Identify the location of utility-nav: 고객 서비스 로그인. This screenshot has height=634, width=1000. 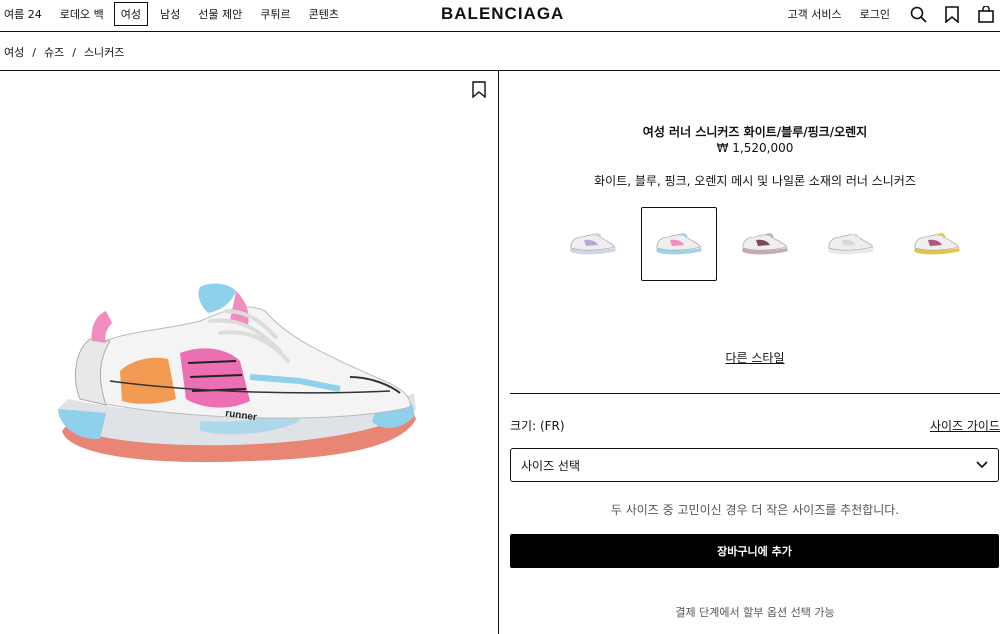
(894, 14).